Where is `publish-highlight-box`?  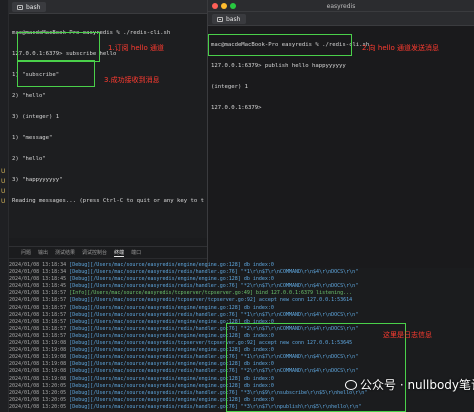
publish-highlight-box is located at coordinates (280, 45).